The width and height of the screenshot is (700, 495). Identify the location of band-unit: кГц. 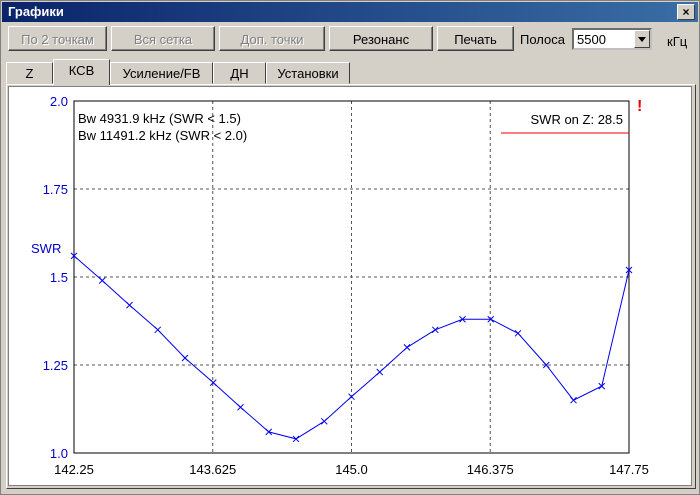
(677, 41).